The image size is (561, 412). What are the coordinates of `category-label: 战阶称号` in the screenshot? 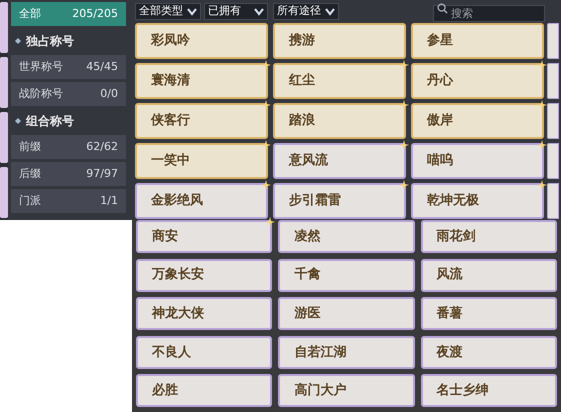 It's located at (41, 94).